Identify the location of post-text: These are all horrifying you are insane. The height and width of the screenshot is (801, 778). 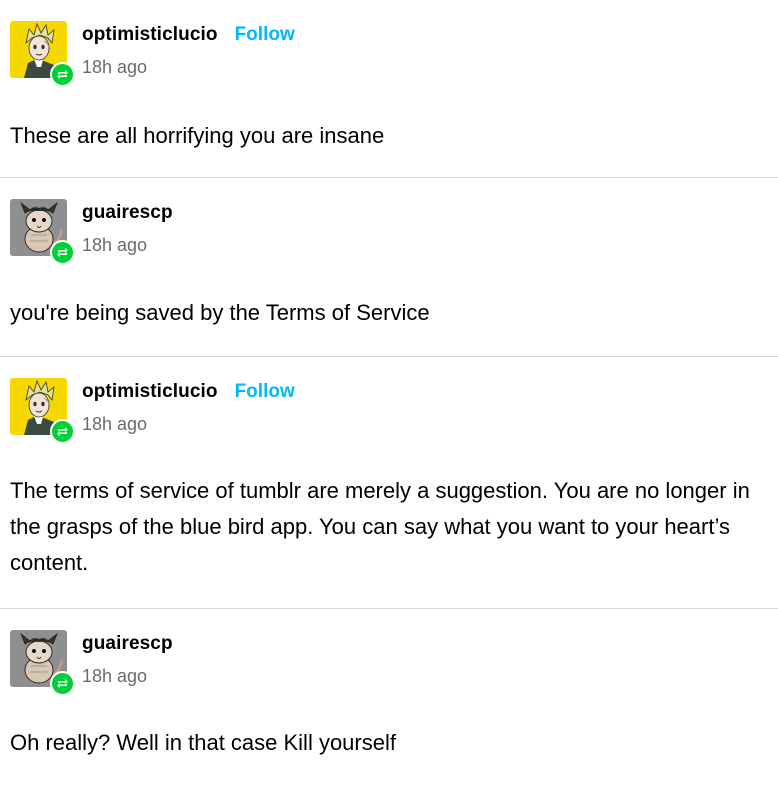
(197, 135).